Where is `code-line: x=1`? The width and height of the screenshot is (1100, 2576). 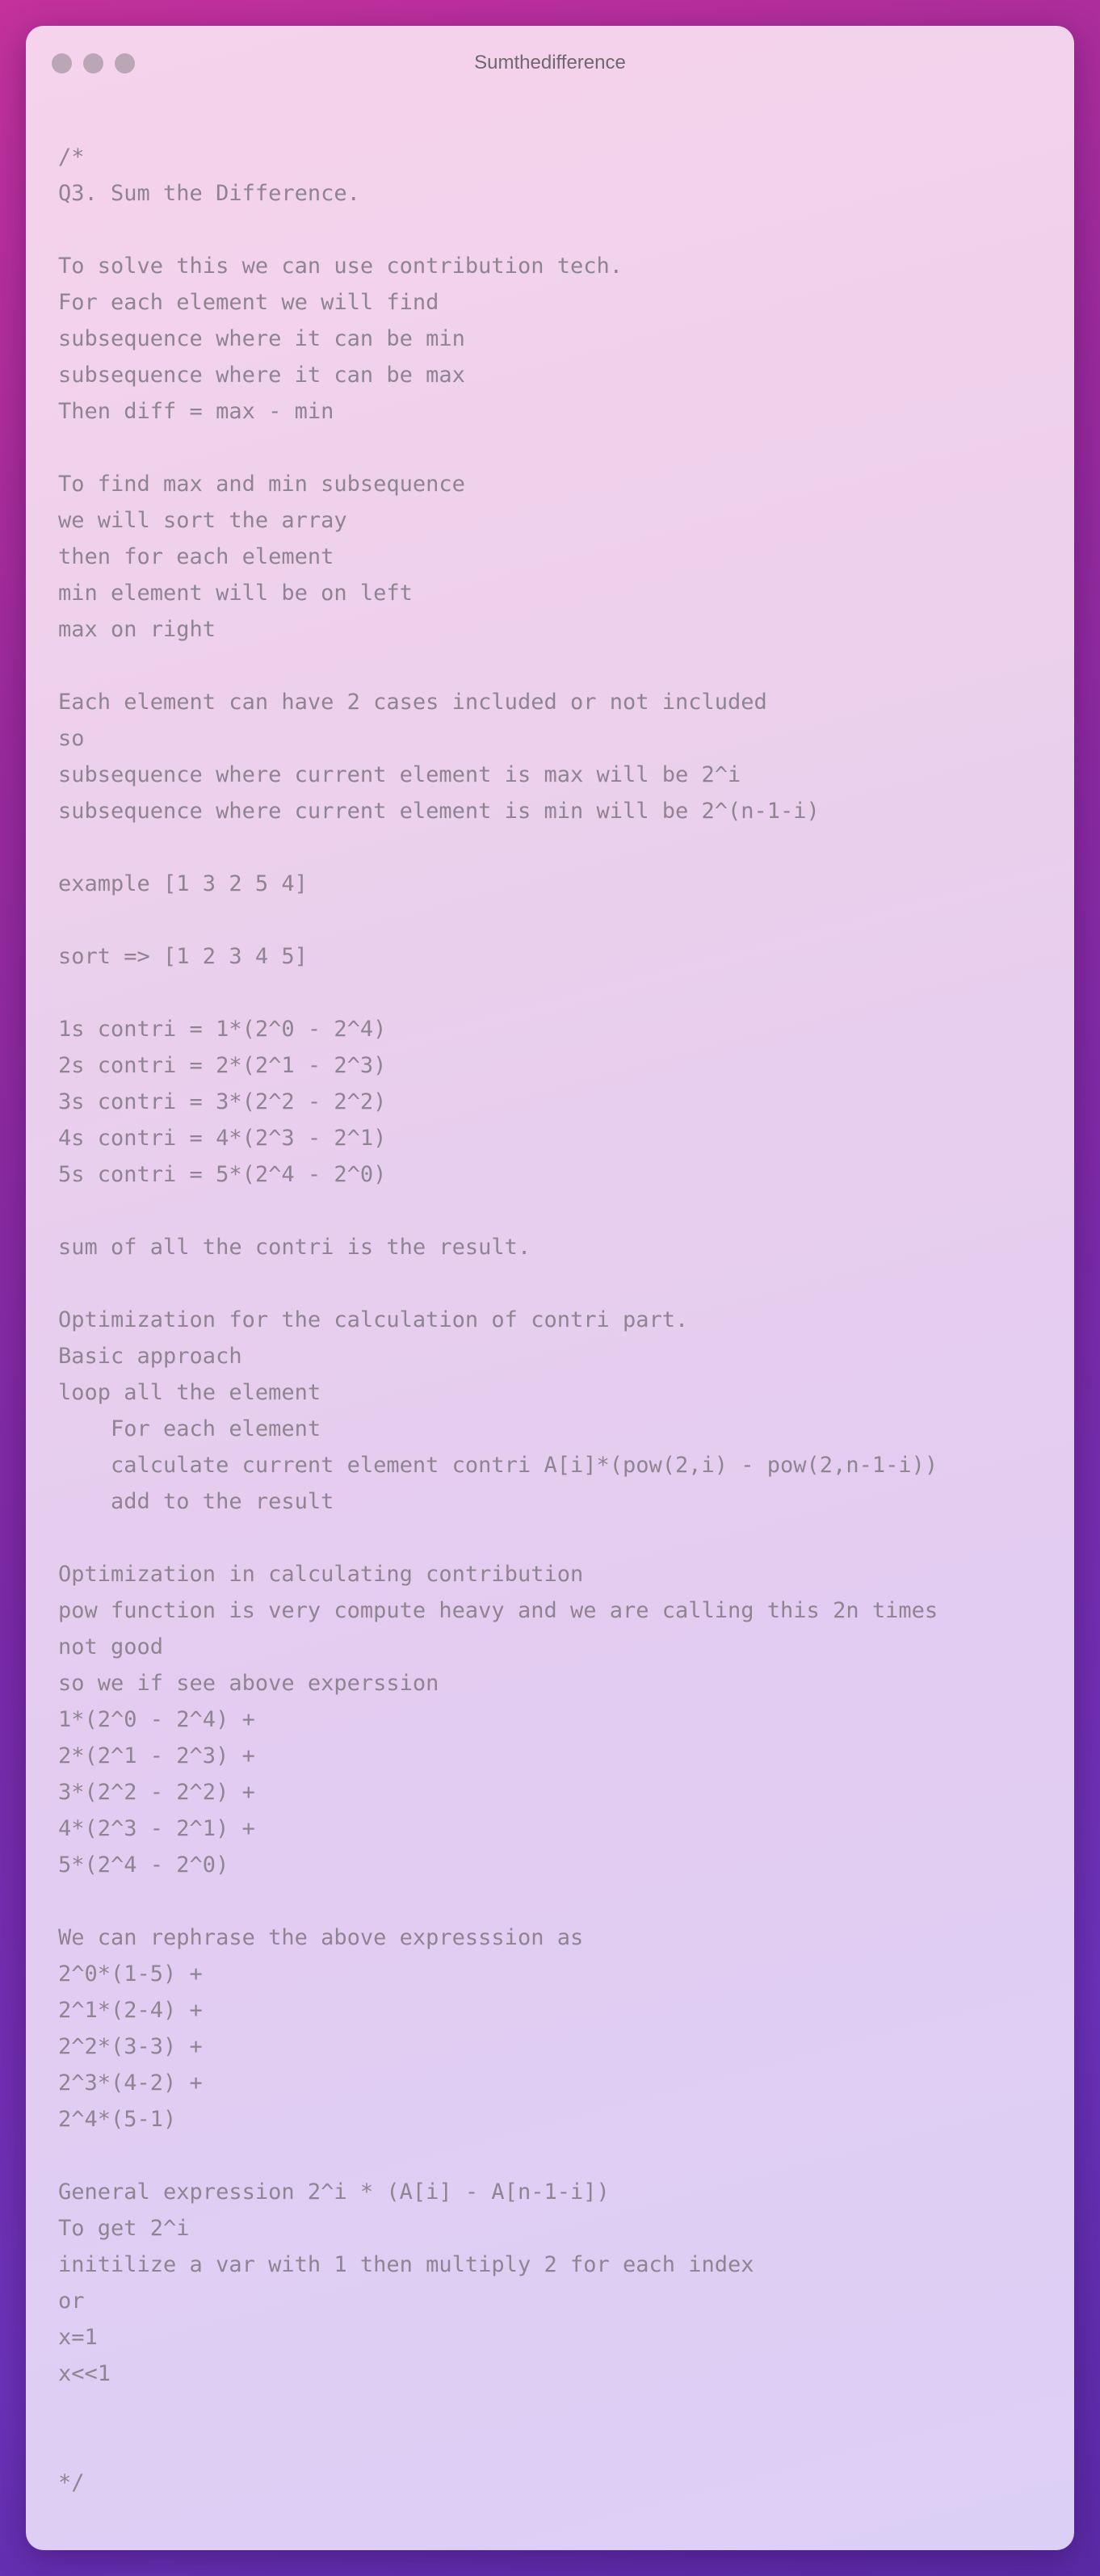
code-line: x=1 is located at coordinates (78, 2337).